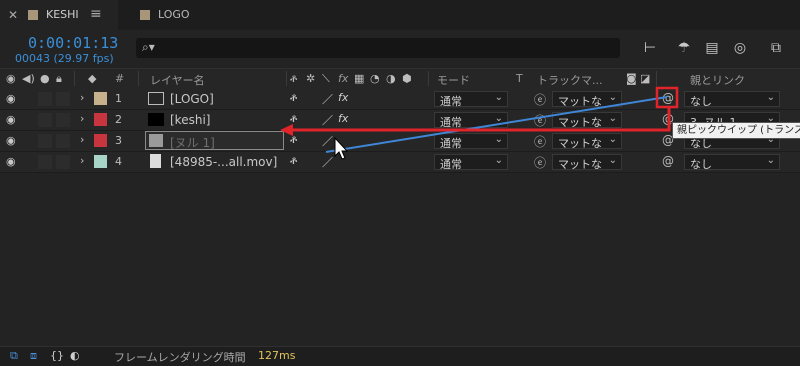 The image size is (800, 366). I want to click on transfer-controls-icon: ⧈, so click(33, 356).